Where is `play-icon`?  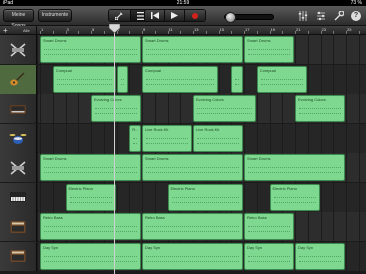 play-icon is located at coordinates (175, 15).